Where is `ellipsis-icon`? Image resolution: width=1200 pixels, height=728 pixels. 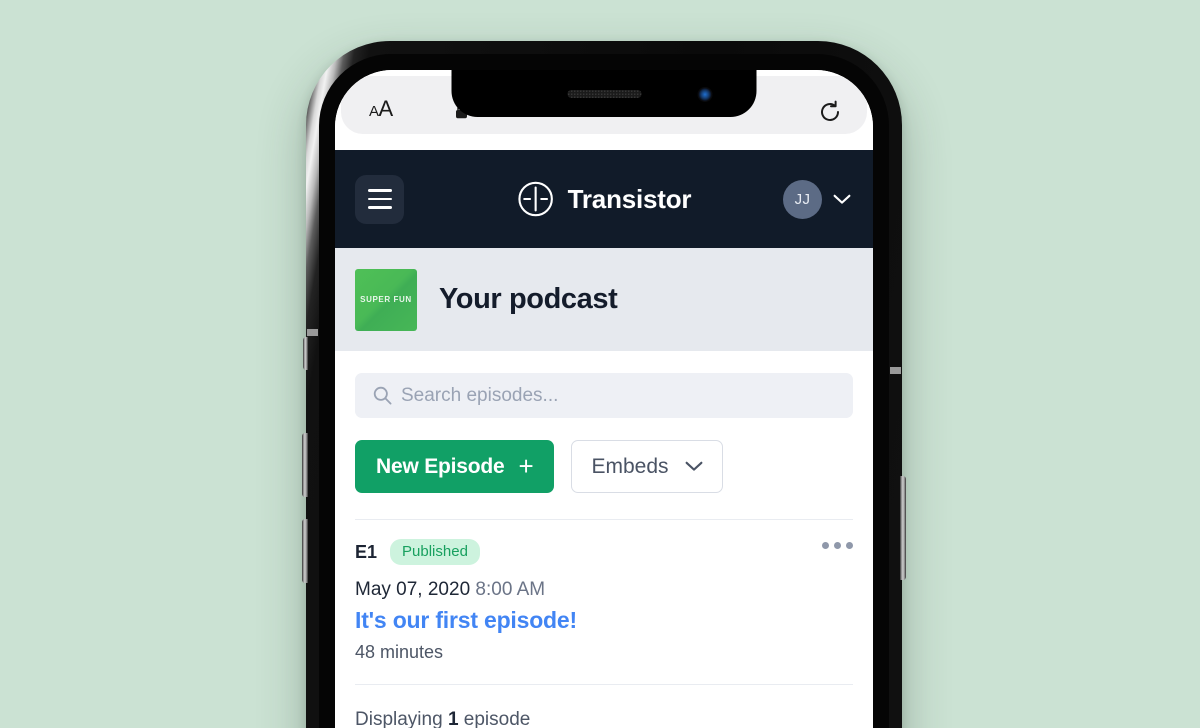 ellipsis-icon is located at coordinates (837, 545).